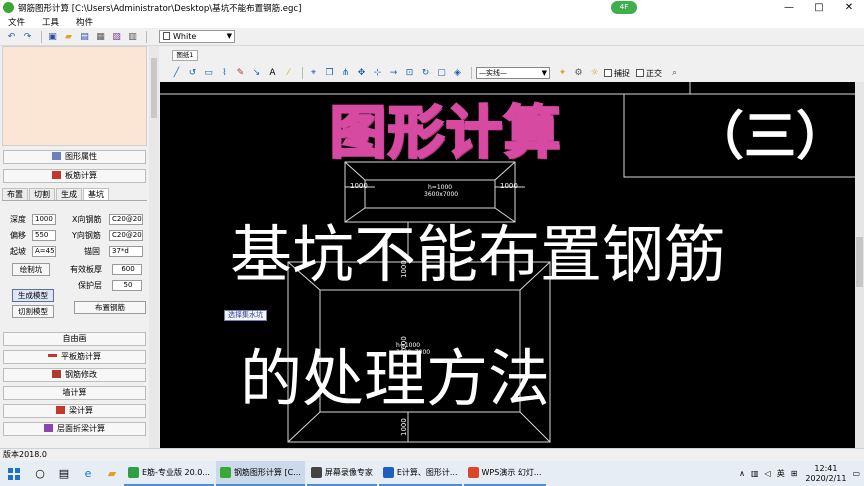  I want to click on rotate-icon: ↻, so click(425, 73).